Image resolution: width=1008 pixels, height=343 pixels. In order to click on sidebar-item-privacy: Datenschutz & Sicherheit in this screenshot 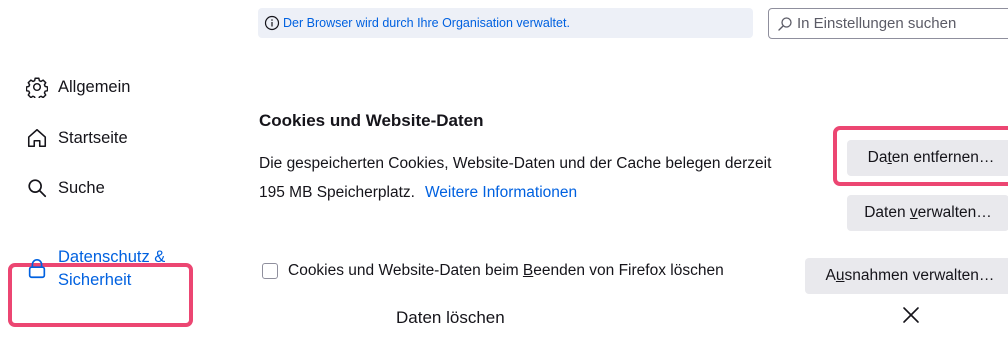, I will do `click(95, 269)`.